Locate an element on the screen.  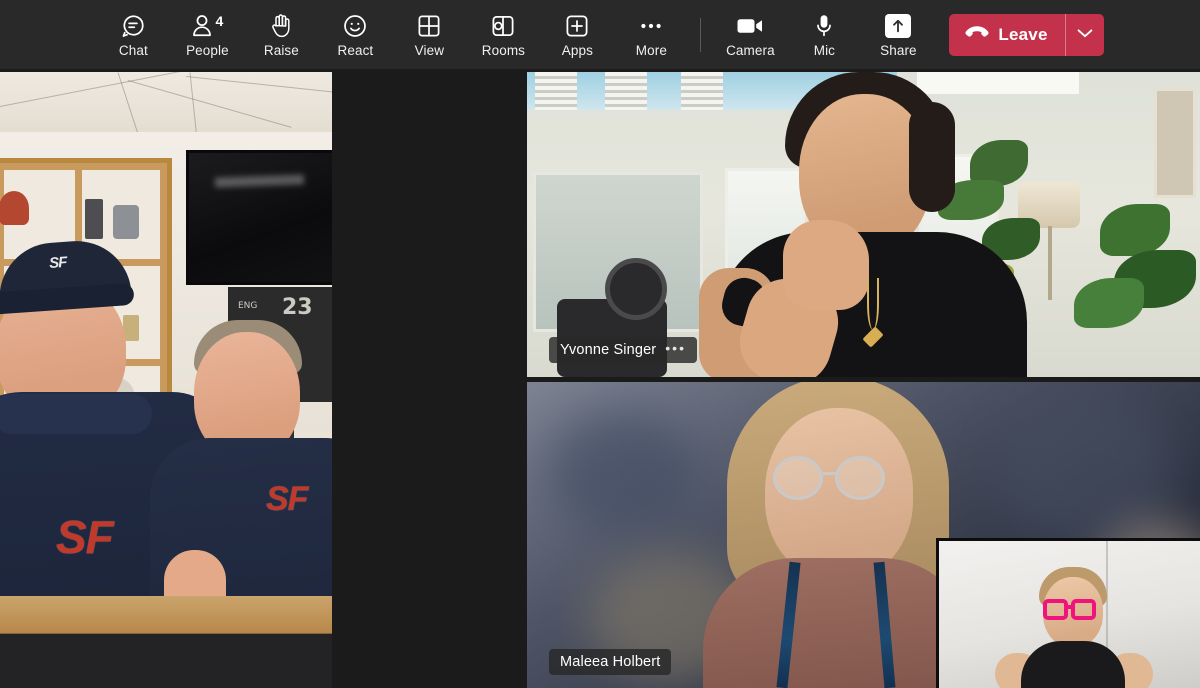
pink-glasses-right is located at coordinates (1083, 609).